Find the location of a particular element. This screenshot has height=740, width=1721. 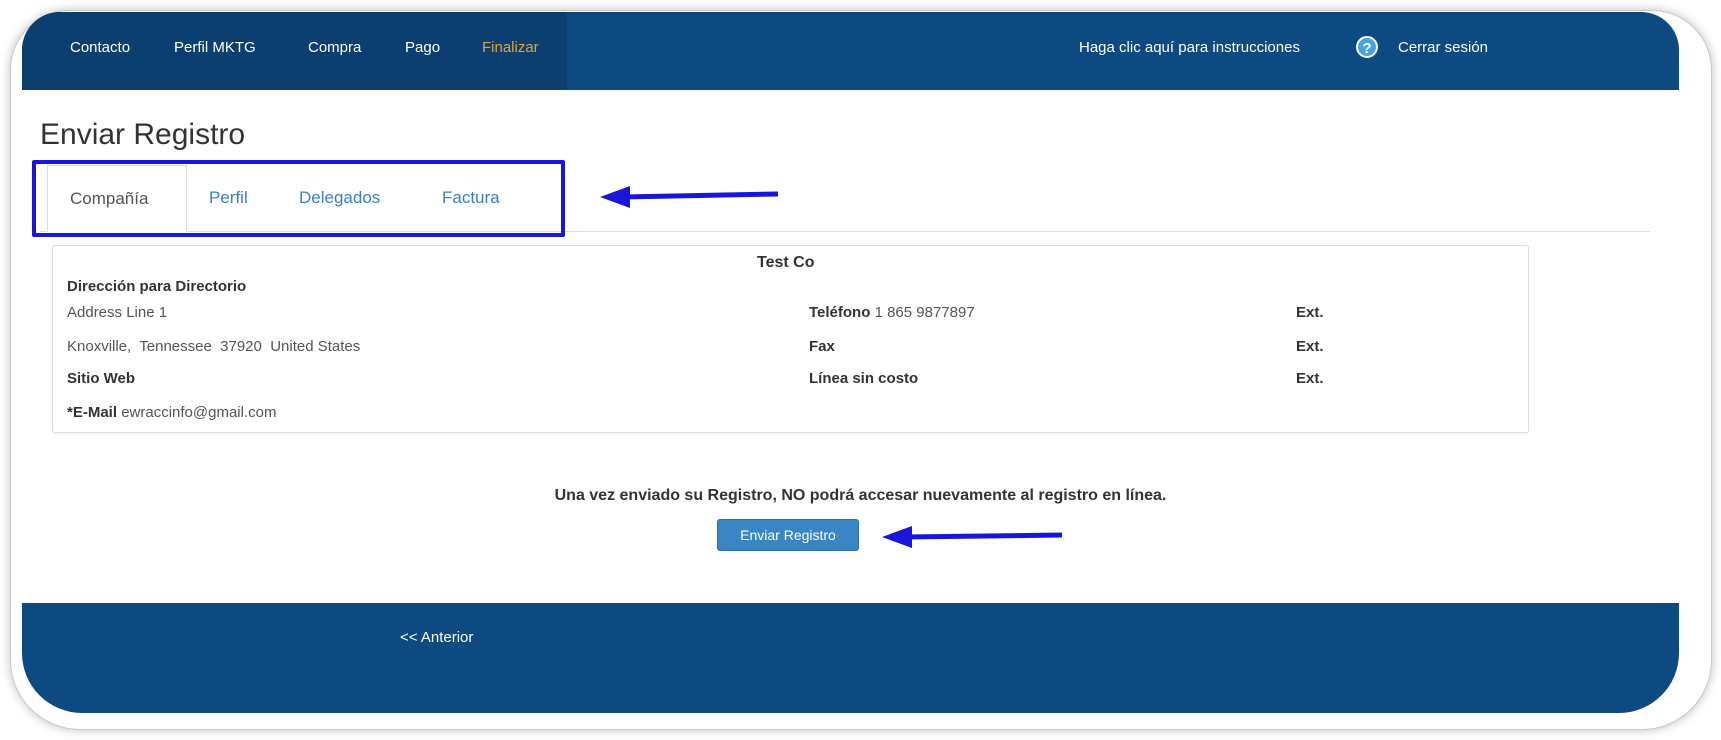

email-label: *E-Mail is located at coordinates (92, 412).